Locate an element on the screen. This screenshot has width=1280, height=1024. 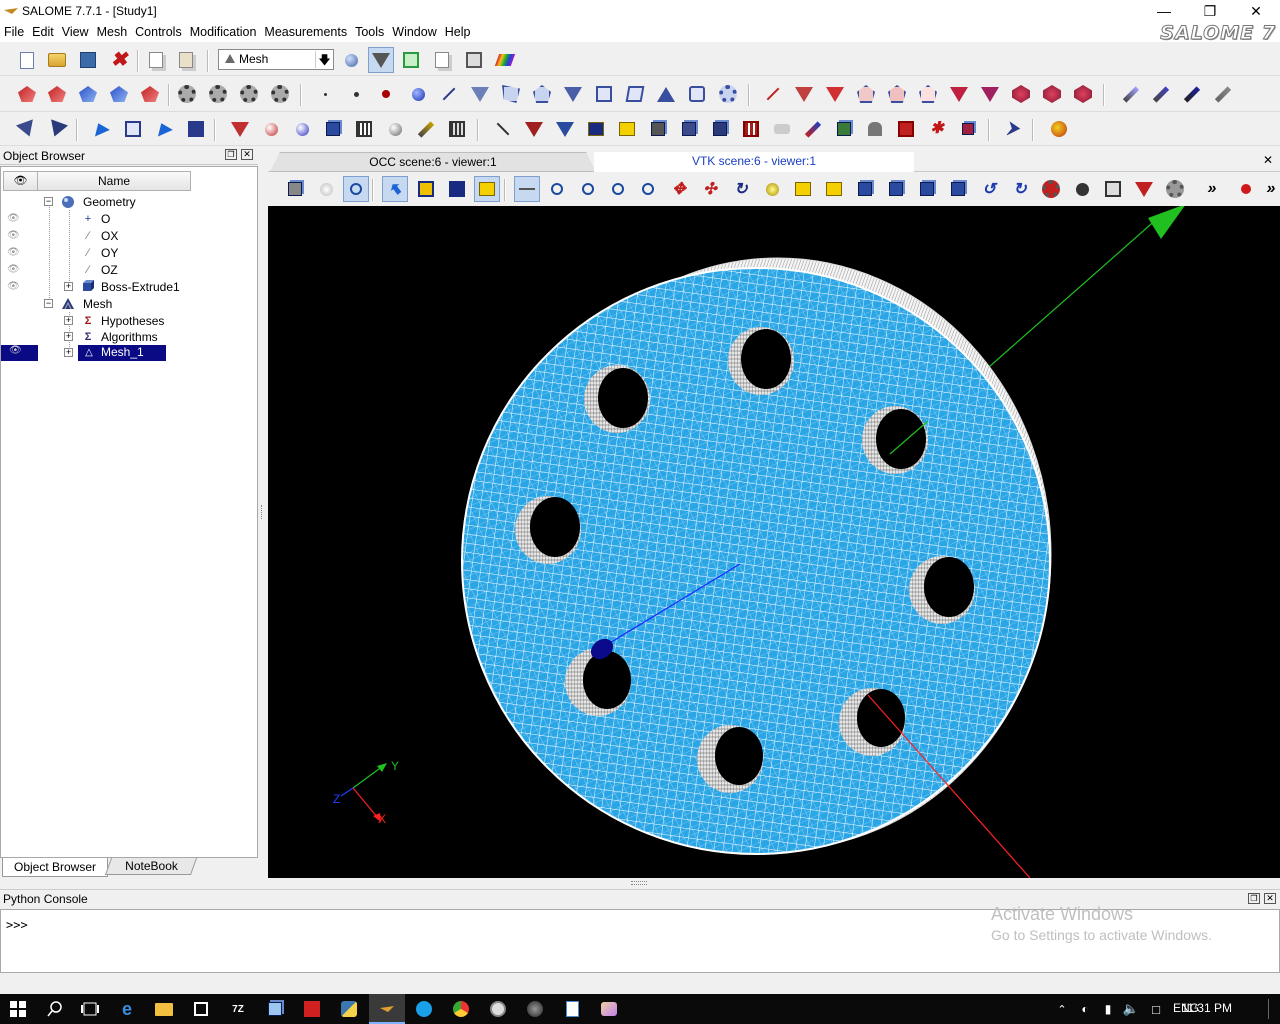
tree-item-boss-extrude1: 👁 + Boss-Extrude1 is located at coordinates (129, 287).